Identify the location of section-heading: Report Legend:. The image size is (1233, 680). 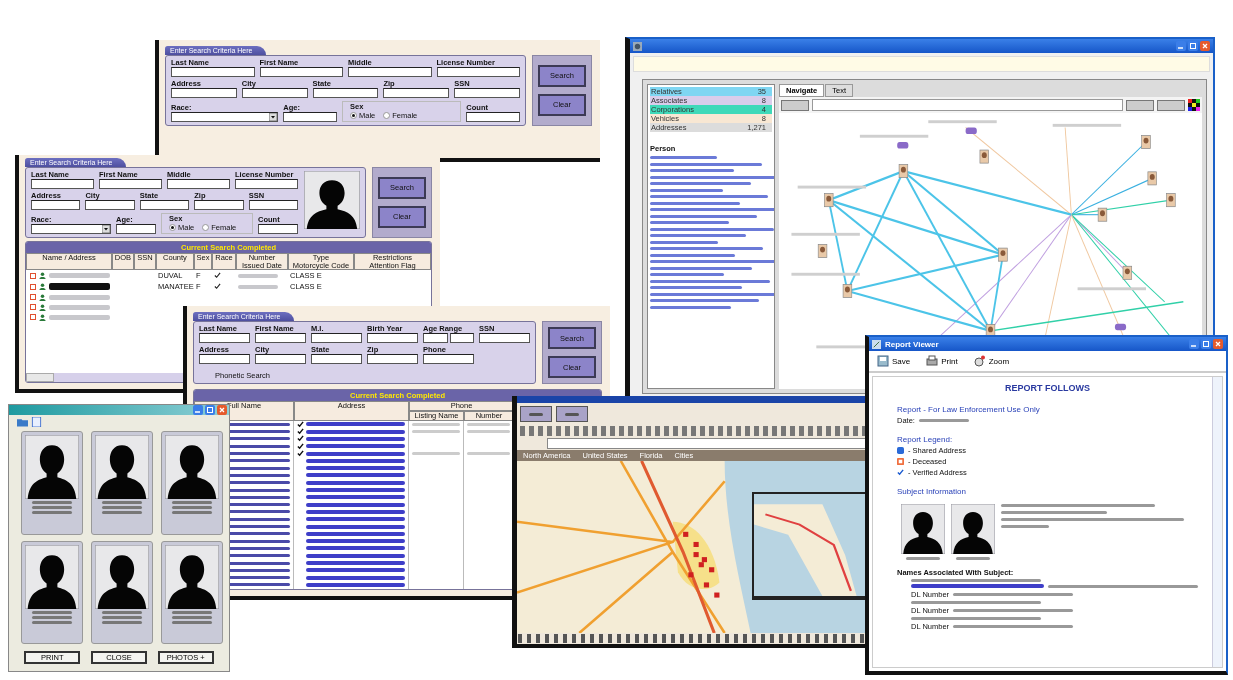
(925, 439).